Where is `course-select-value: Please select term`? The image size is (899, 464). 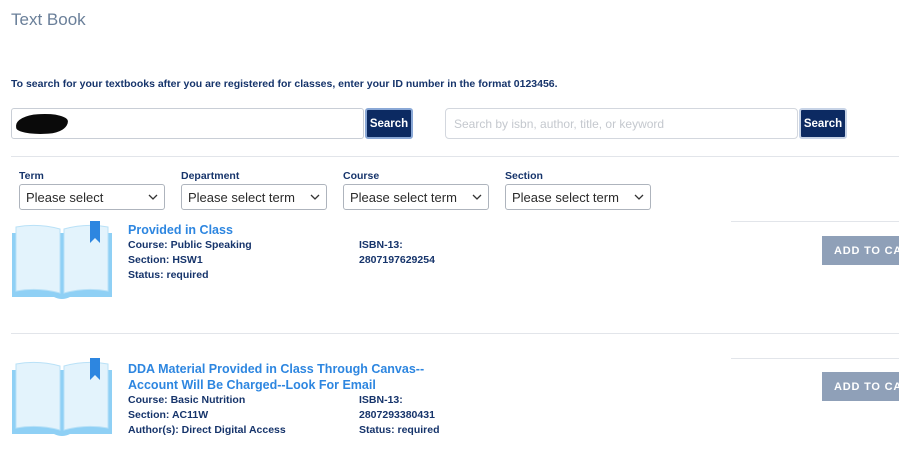 course-select-value: Please select term is located at coordinates (403, 197).